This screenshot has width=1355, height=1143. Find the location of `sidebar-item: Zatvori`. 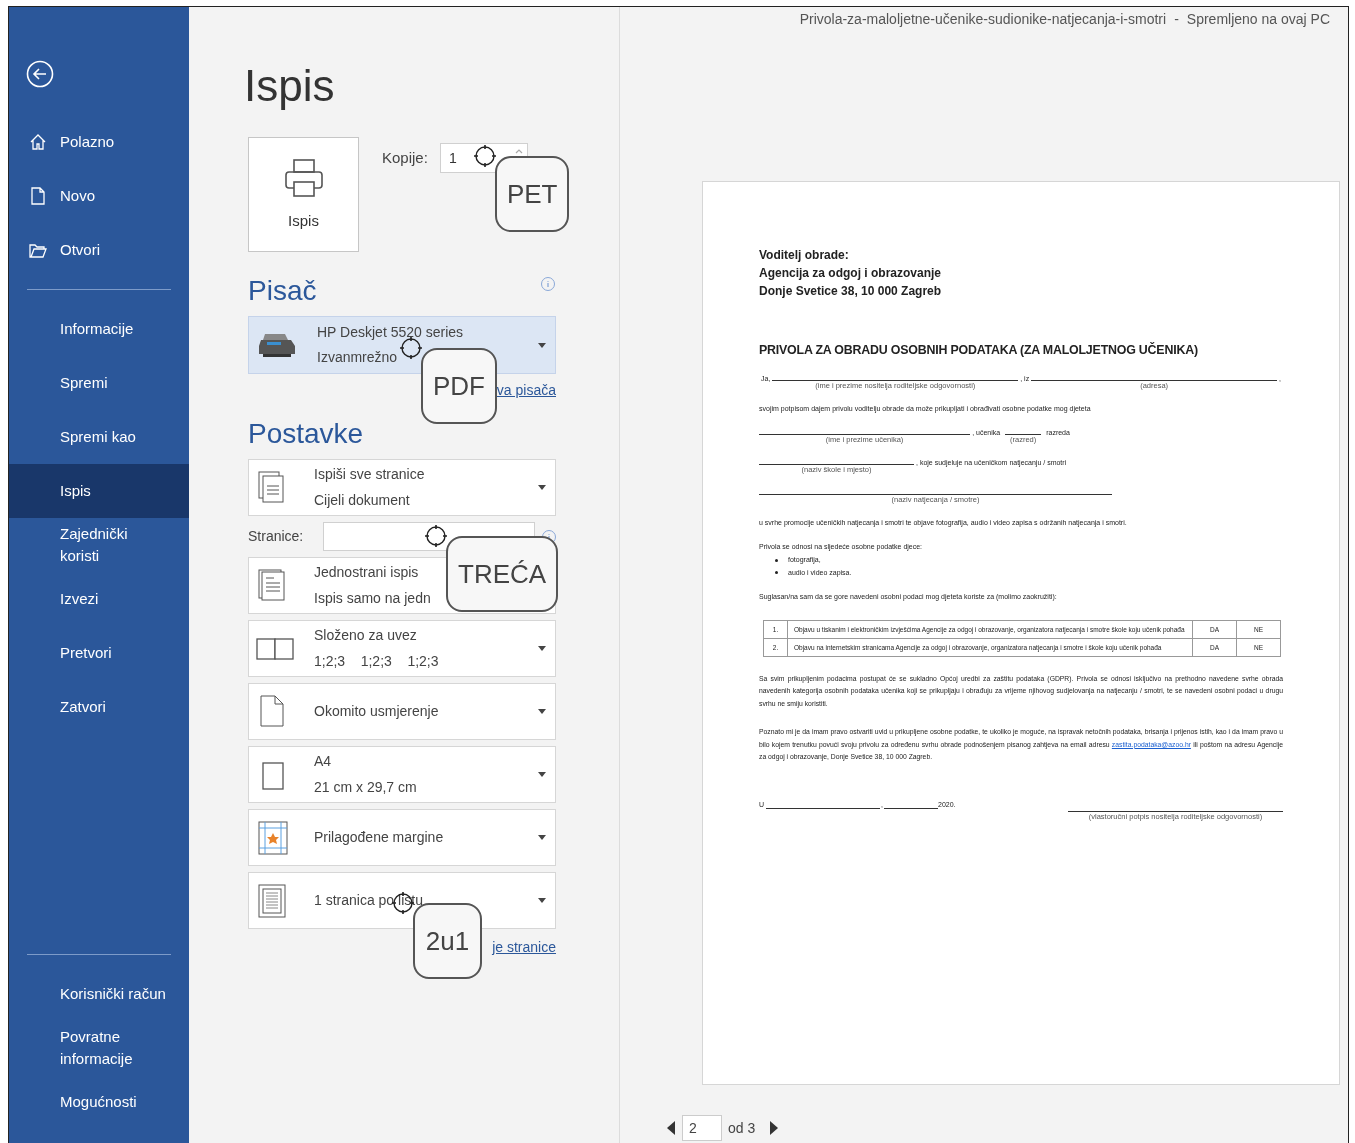

sidebar-item: Zatvori is located at coordinates (99, 707).